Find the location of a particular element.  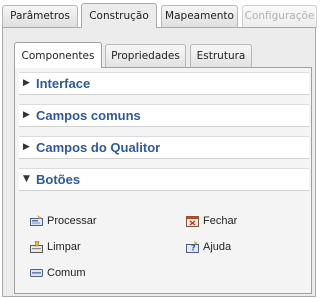

component-label: Ajuda is located at coordinates (217, 247).